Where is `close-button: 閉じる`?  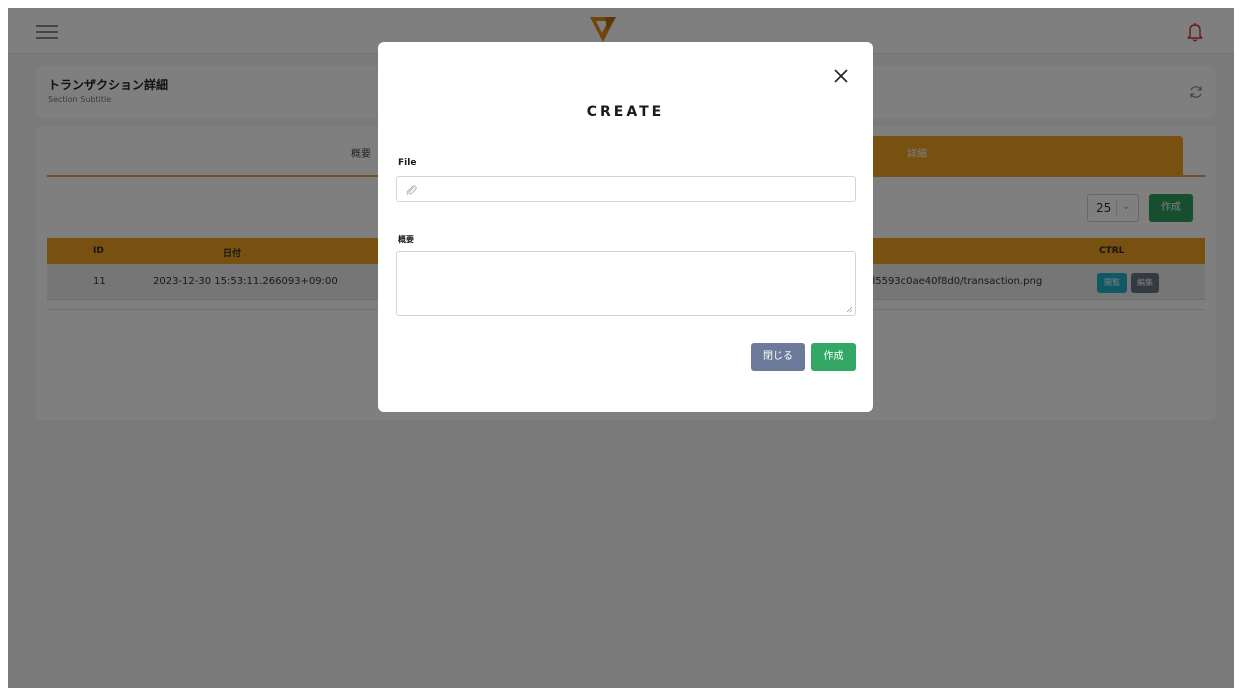
close-button: 閉じる is located at coordinates (778, 357).